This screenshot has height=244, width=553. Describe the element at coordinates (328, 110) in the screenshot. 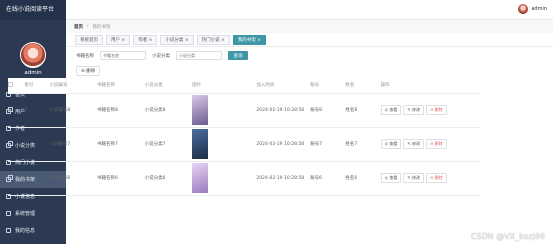

I see `account-cell: 账号8` at that location.